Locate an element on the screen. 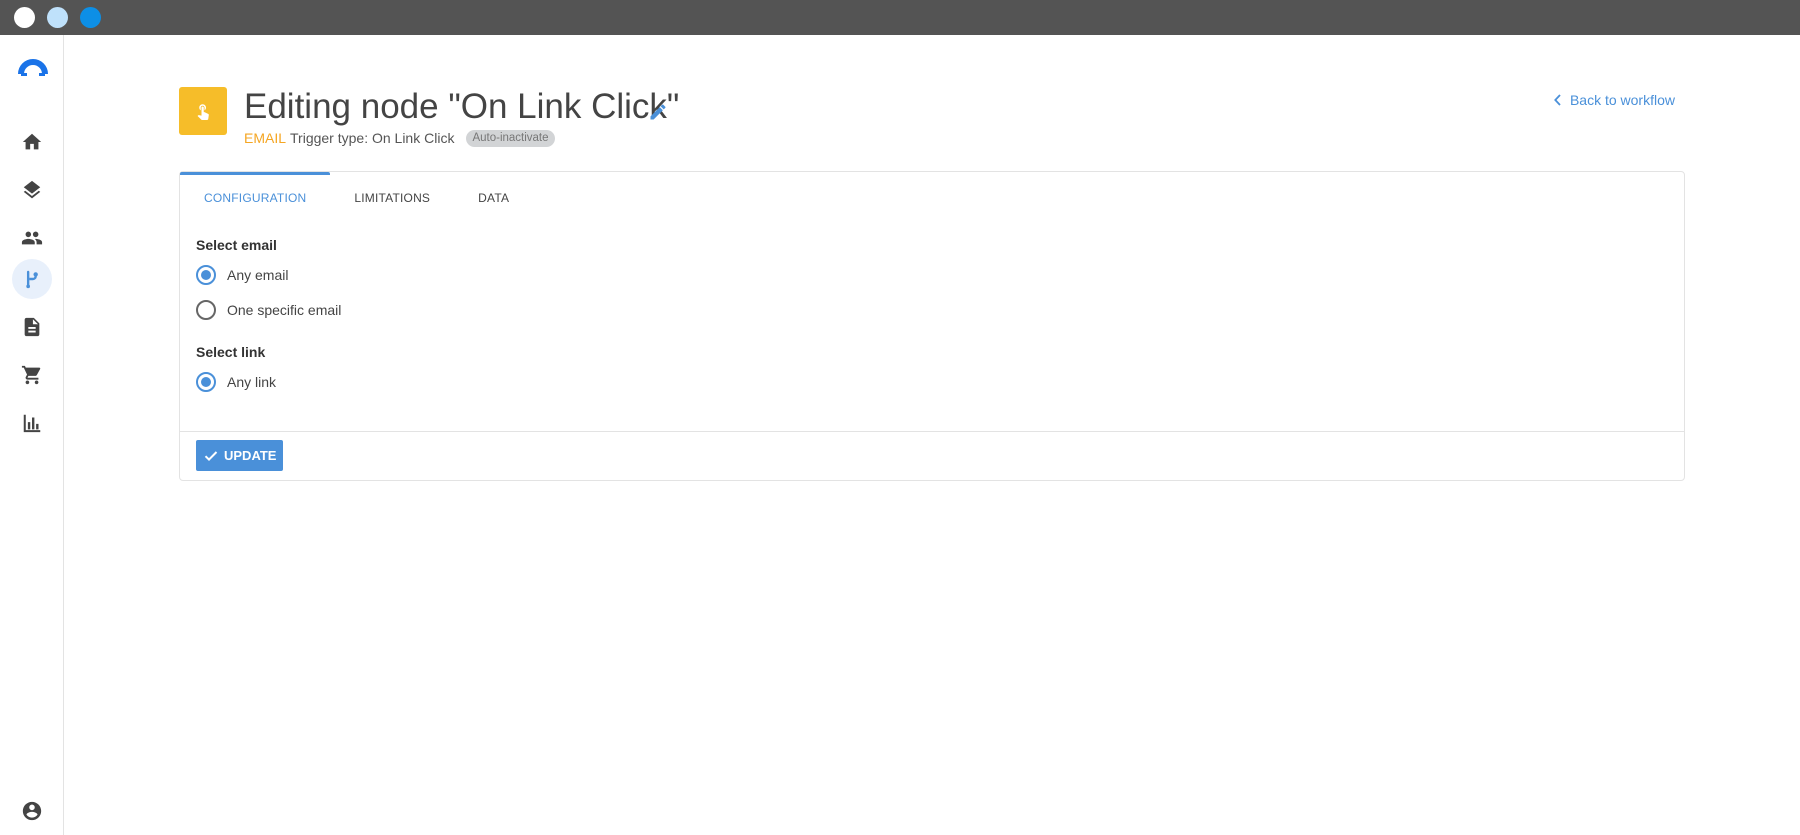 The height and width of the screenshot is (835, 1800). edit-title-icon is located at coordinates (658, 112).